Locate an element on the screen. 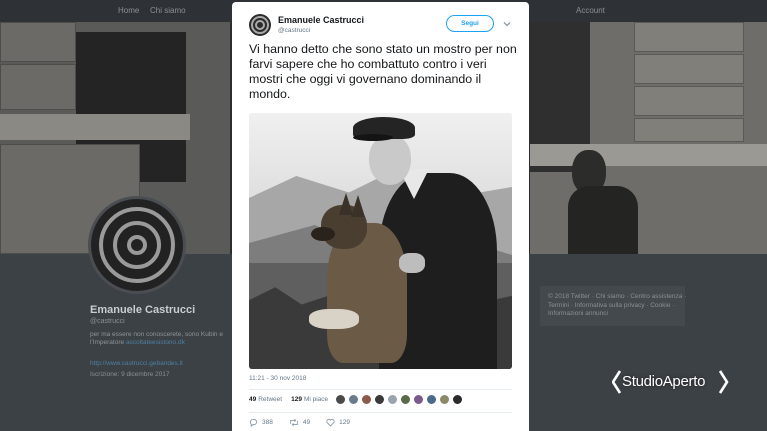 The width and height of the screenshot is (767, 431). liker-avatars is located at coordinates (400, 399).